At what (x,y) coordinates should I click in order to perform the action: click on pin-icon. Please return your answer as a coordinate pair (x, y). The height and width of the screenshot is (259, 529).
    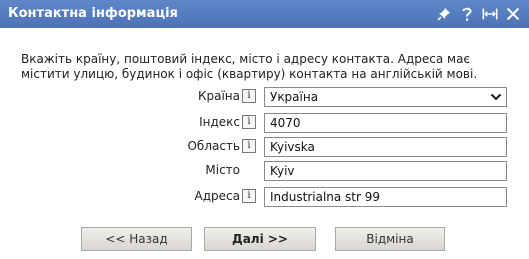
    Looking at the image, I should click on (444, 14).